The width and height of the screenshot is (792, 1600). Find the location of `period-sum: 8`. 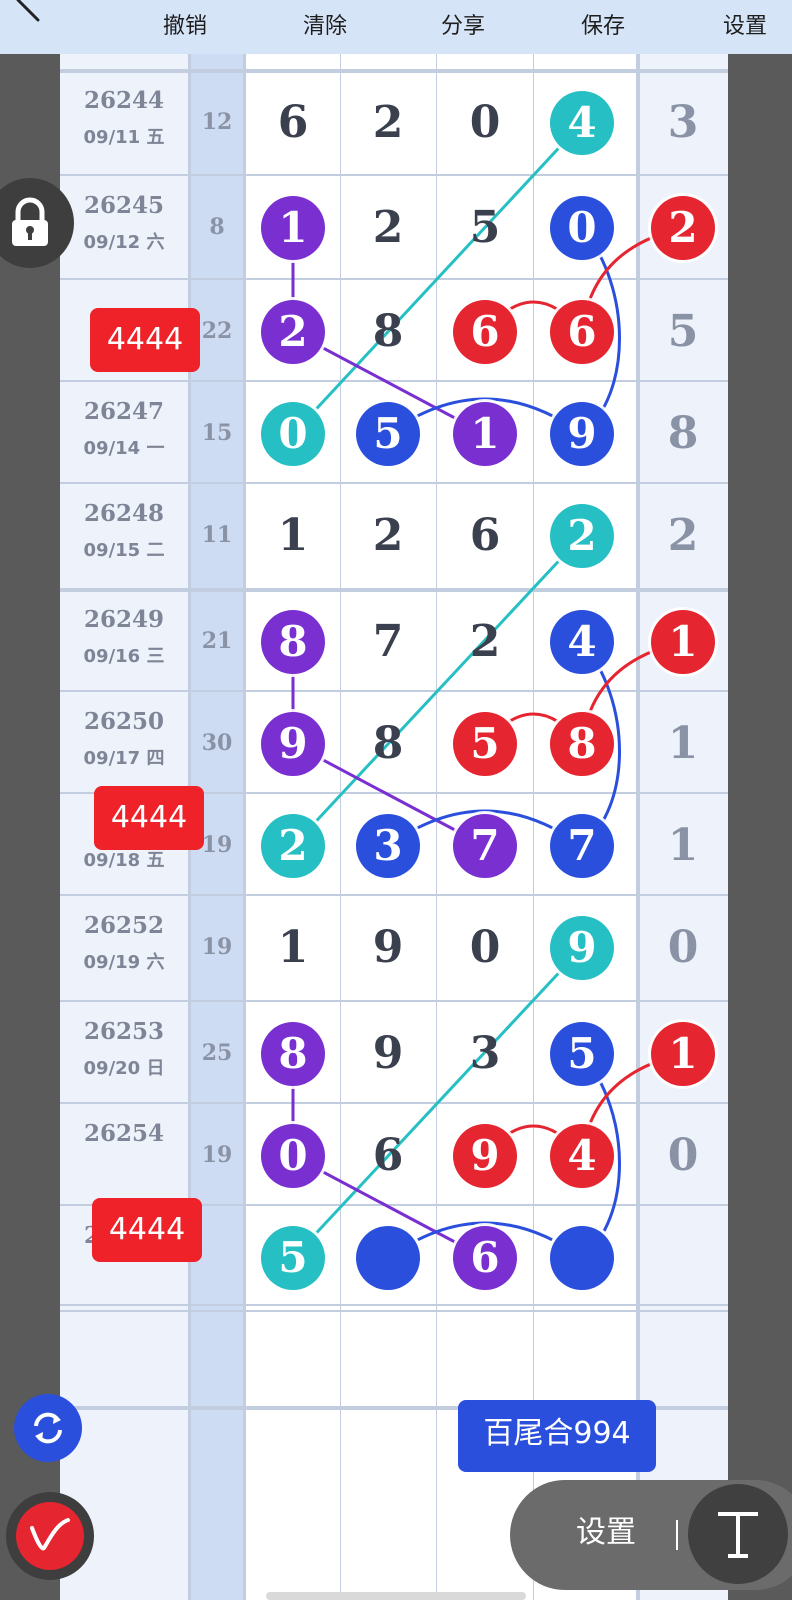

period-sum: 8 is located at coordinates (217, 227).